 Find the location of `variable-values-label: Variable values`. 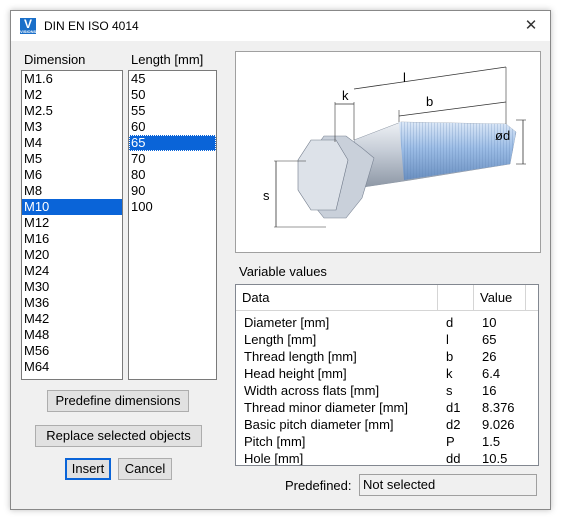

variable-values-label: Variable values is located at coordinates (283, 271).